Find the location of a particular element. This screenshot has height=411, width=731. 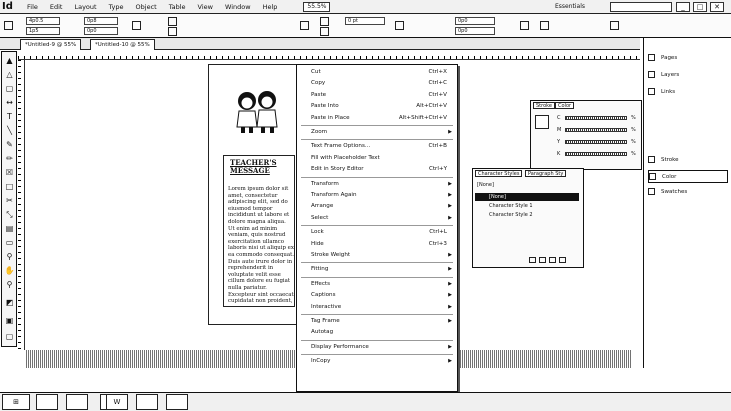

gradient-tool-icon: ▤ is located at coordinates (9, 229).